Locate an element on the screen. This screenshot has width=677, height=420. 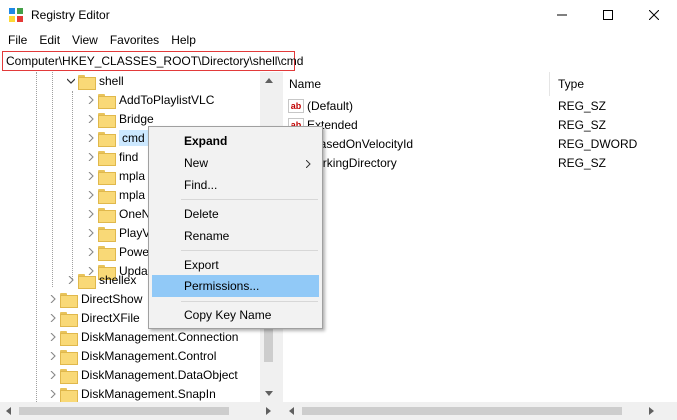
tree-item-label: mpla is located at coordinates (132, 175).